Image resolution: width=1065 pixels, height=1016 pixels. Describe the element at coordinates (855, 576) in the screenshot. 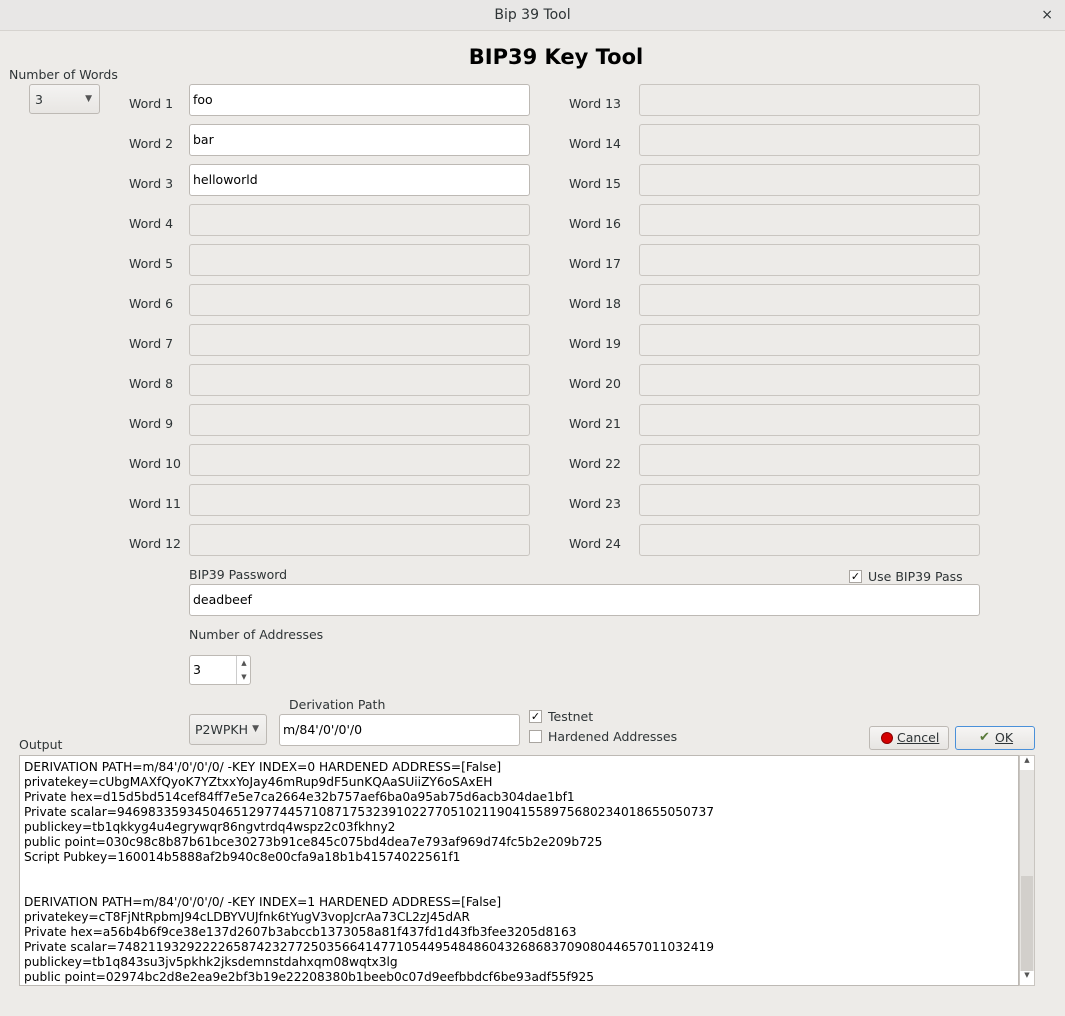

I see `use-bip39-pass-checkbox: ✓` at that location.